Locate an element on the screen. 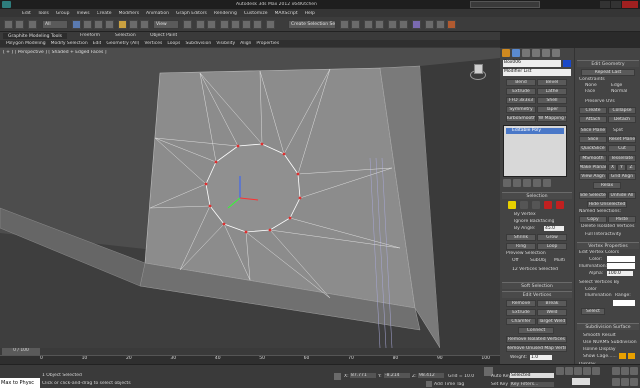 This screenshot has width=640, height=388. isoline-display-checkbox: Isoline Display is located at coordinates (599, 349).